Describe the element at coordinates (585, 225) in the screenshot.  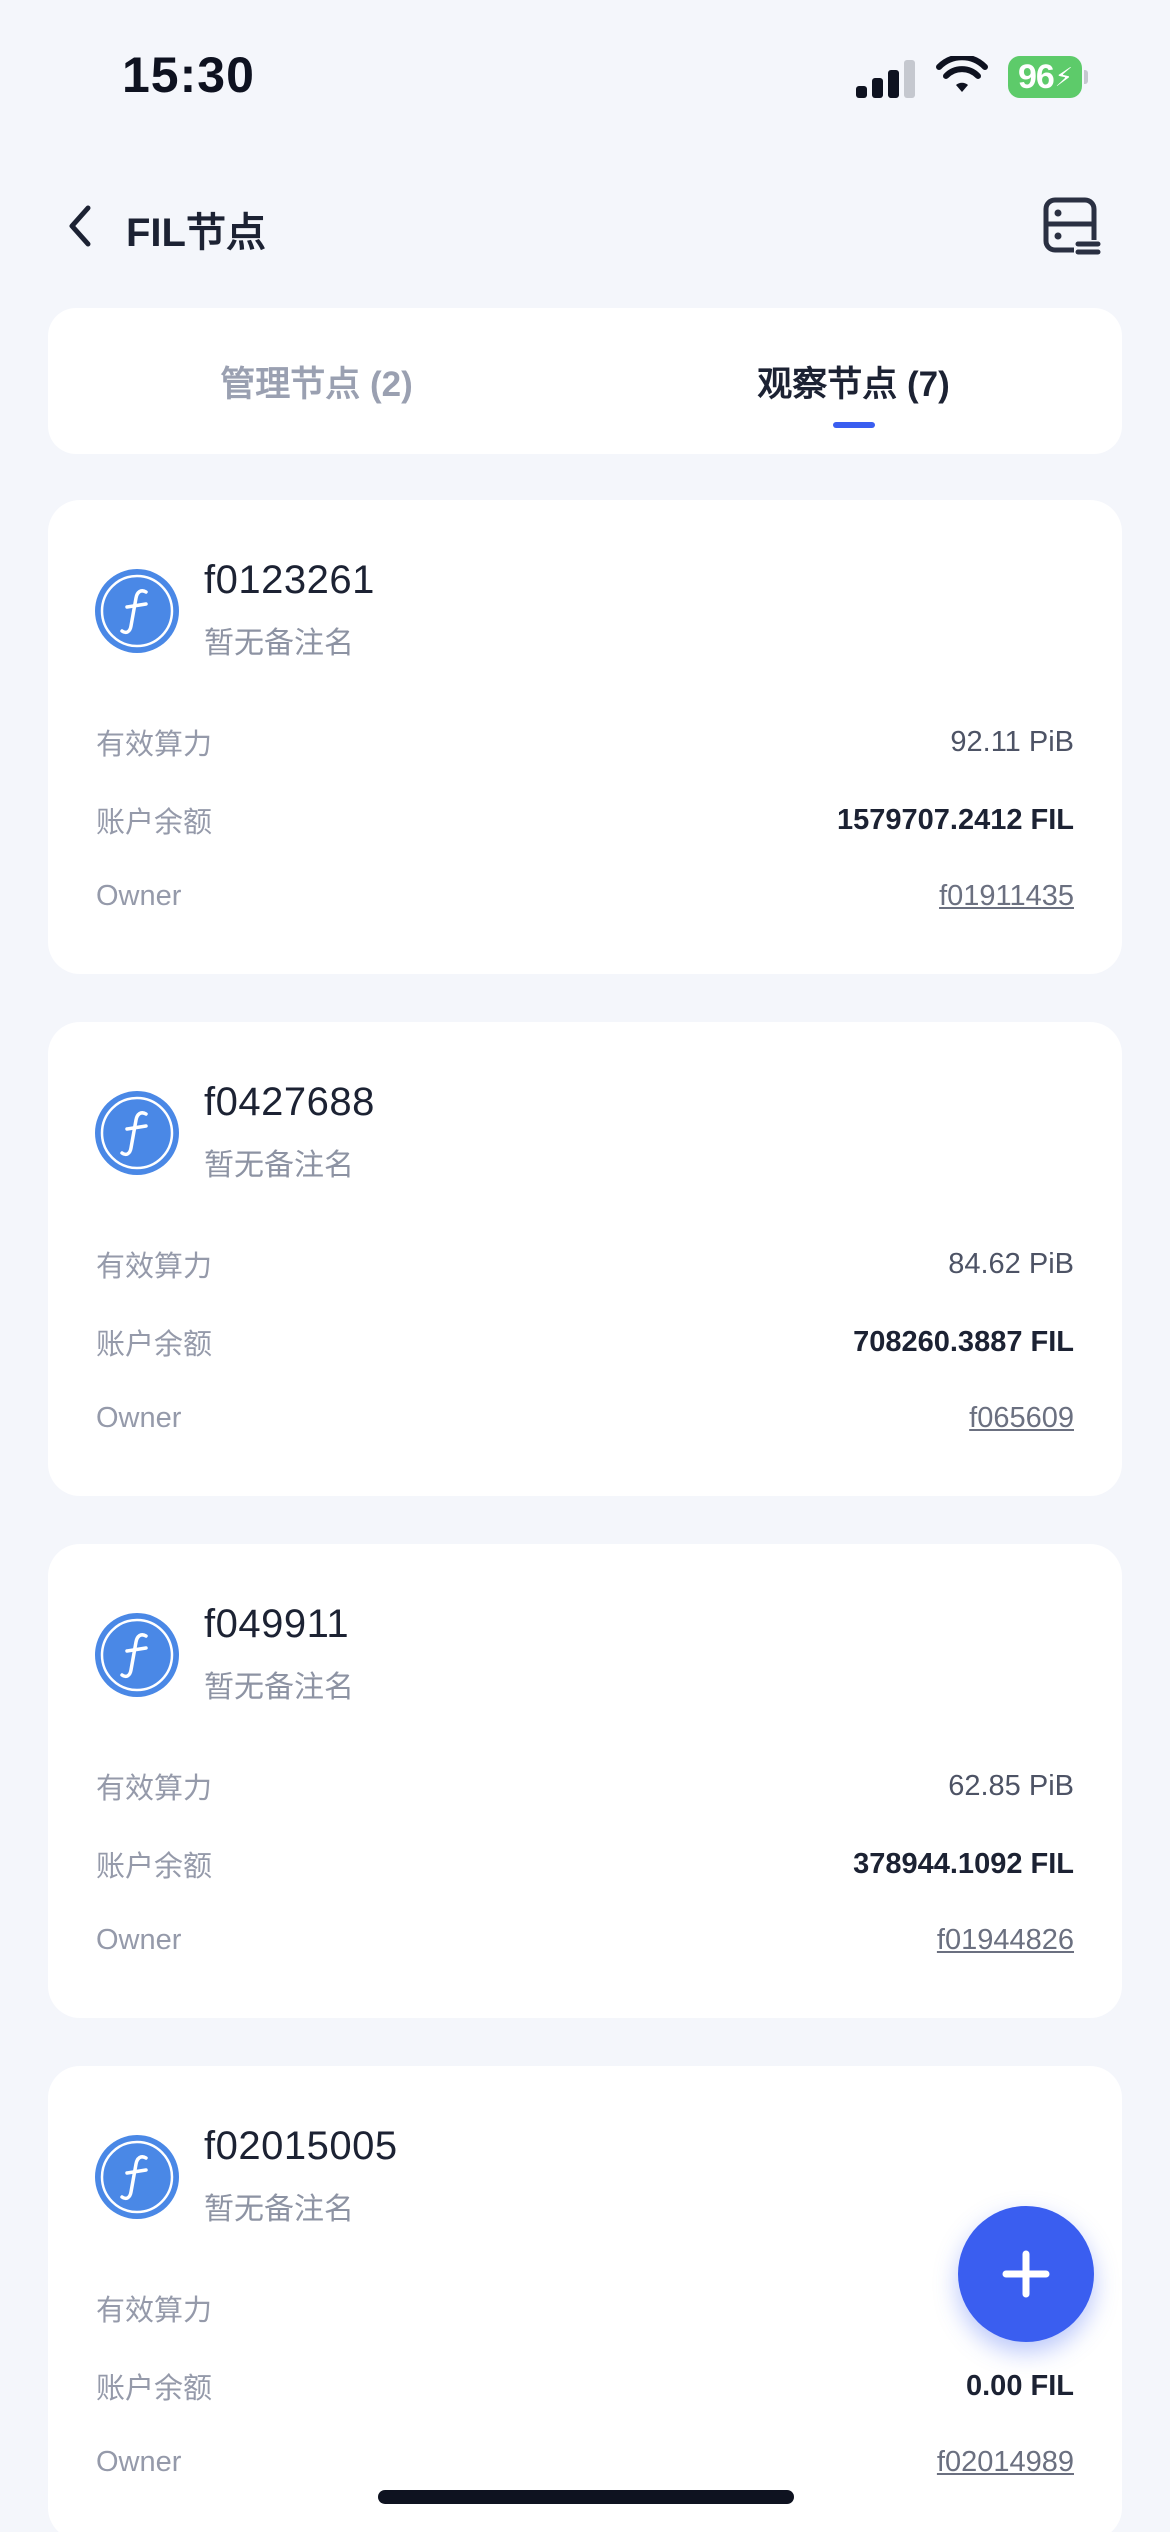
I see `navigation-header: FIL节点` at that location.